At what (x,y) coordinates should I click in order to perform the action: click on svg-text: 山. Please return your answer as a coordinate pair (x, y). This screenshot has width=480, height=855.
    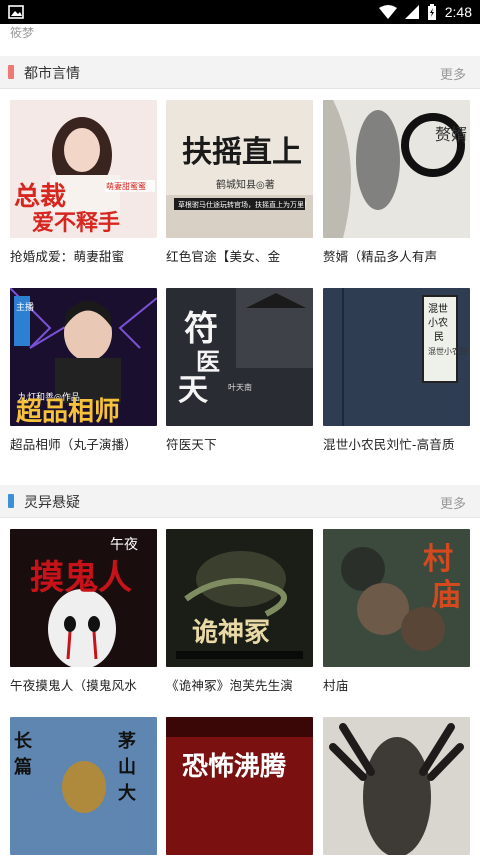
    Looking at the image, I should click on (127, 767).